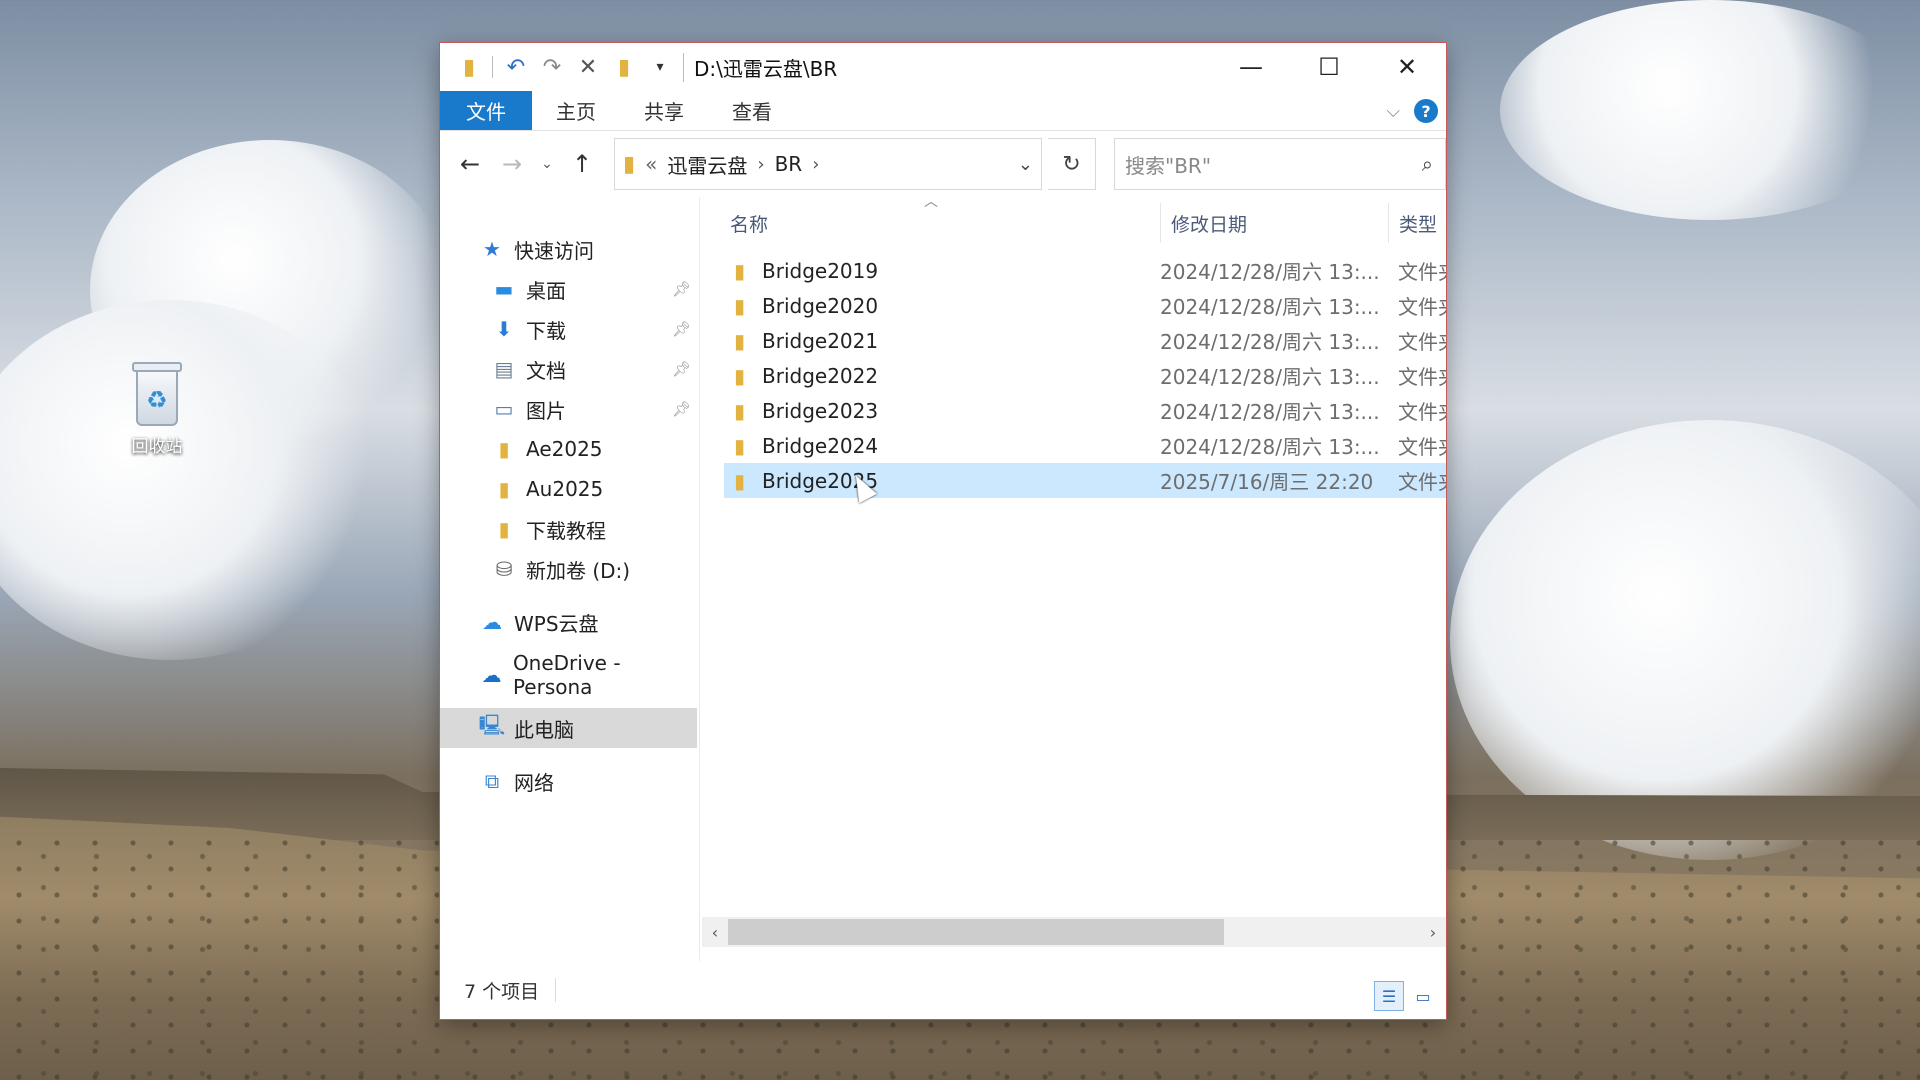  What do you see at coordinates (828, 164) in the screenshot?
I see `address-bar: ▮ « 迅雷云盘 › BR › ⌄` at bounding box center [828, 164].